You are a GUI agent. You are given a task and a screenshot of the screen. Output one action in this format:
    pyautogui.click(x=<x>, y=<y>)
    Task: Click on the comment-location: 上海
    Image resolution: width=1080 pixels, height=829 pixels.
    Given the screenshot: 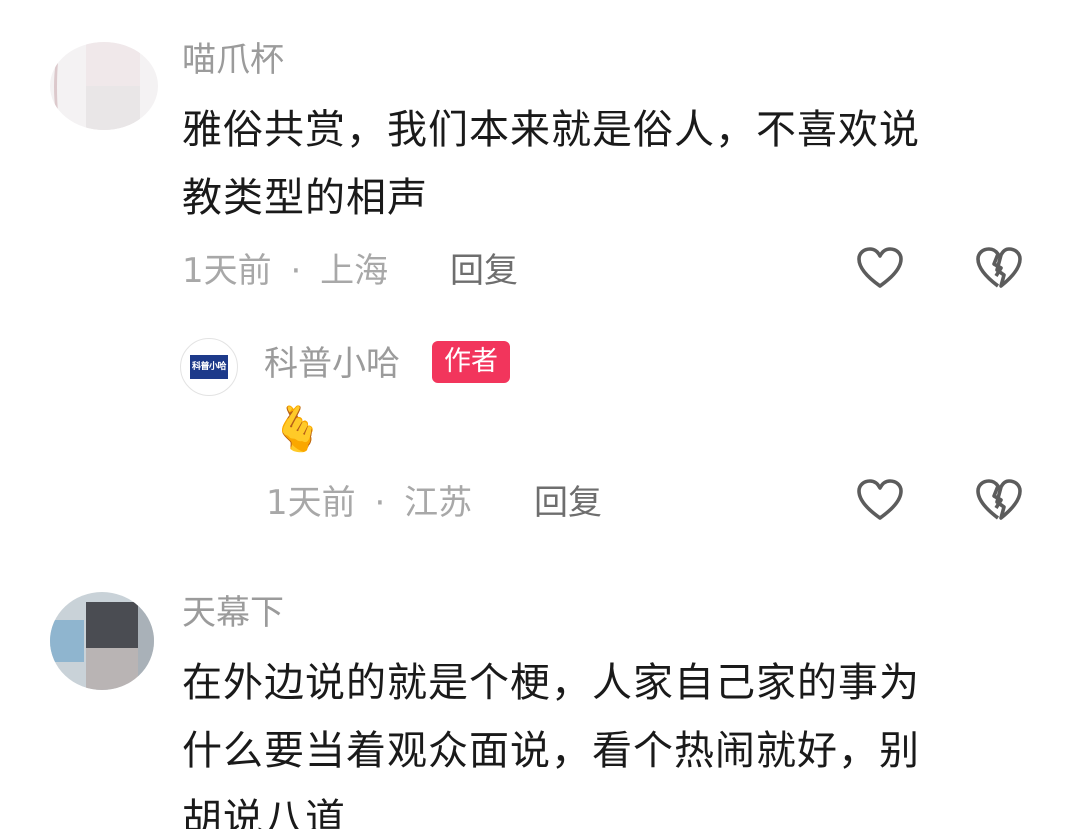 What is the action you would take?
    pyautogui.click(x=354, y=271)
    